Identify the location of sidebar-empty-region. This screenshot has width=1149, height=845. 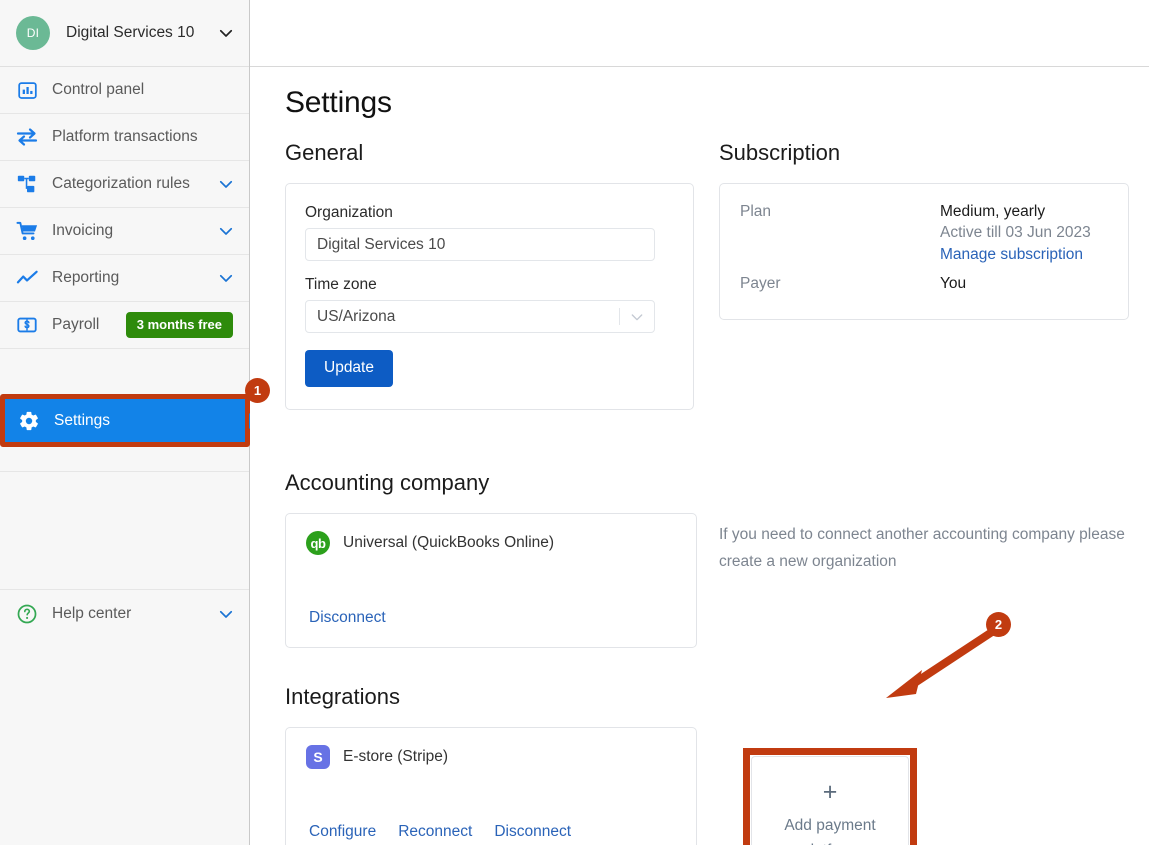
(124, 531).